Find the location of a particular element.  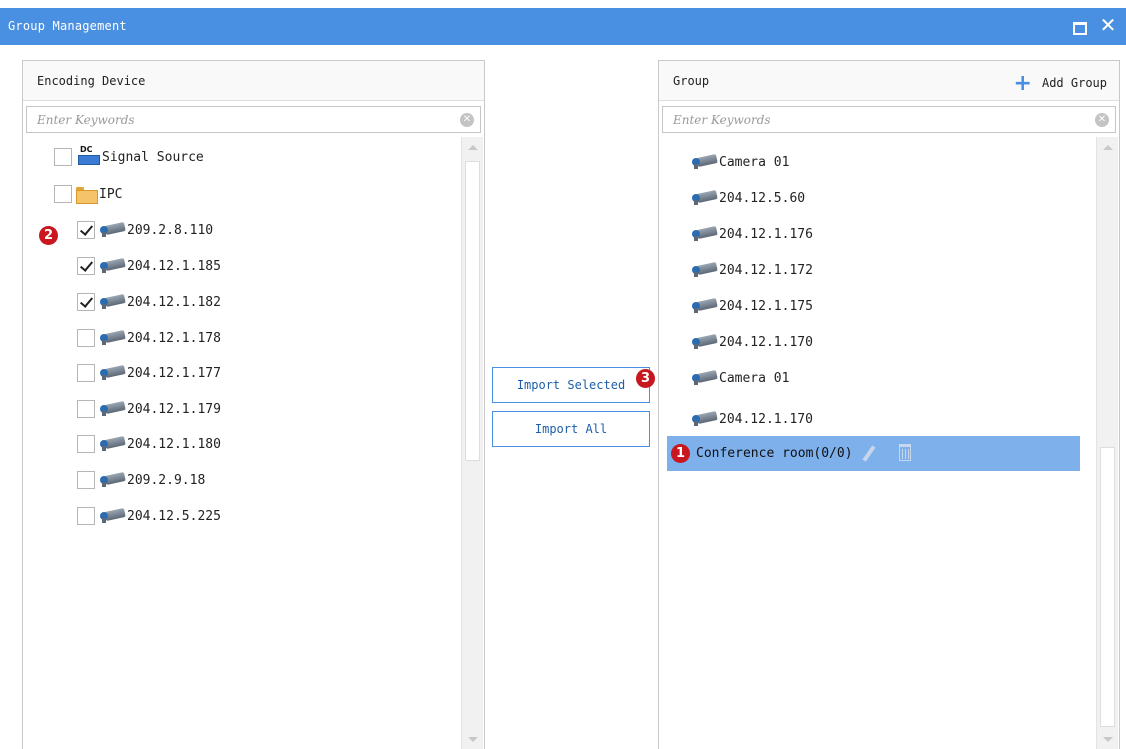

tree-item-label: 204.12.5.225 is located at coordinates (174, 516).